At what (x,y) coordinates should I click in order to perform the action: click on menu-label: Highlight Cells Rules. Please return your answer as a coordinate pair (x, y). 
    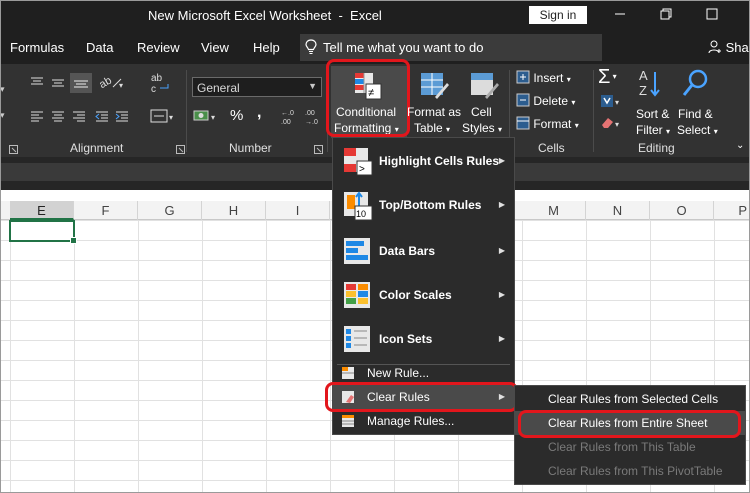
    Looking at the image, I should click on (439, 161).